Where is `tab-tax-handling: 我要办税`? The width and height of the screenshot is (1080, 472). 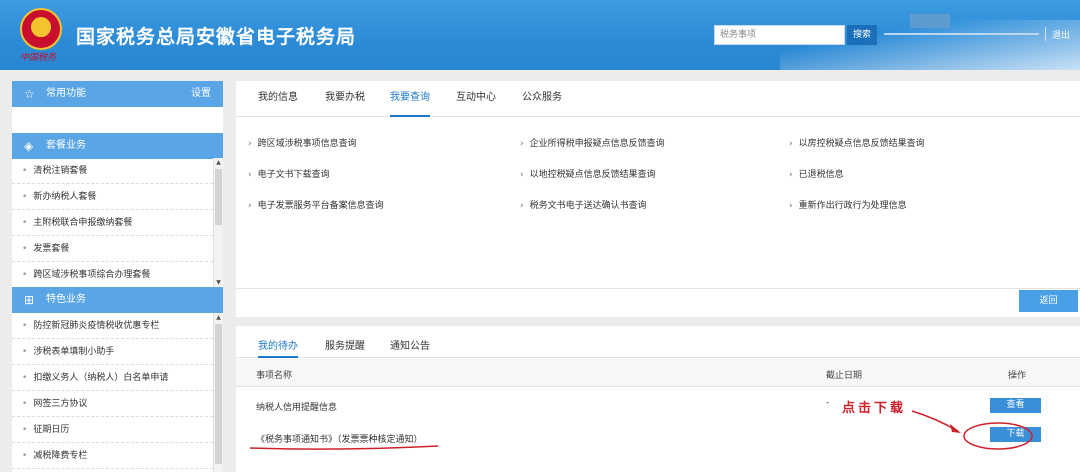
tab-tax-handling: 我要办税 is located at coordinates (345, 104).